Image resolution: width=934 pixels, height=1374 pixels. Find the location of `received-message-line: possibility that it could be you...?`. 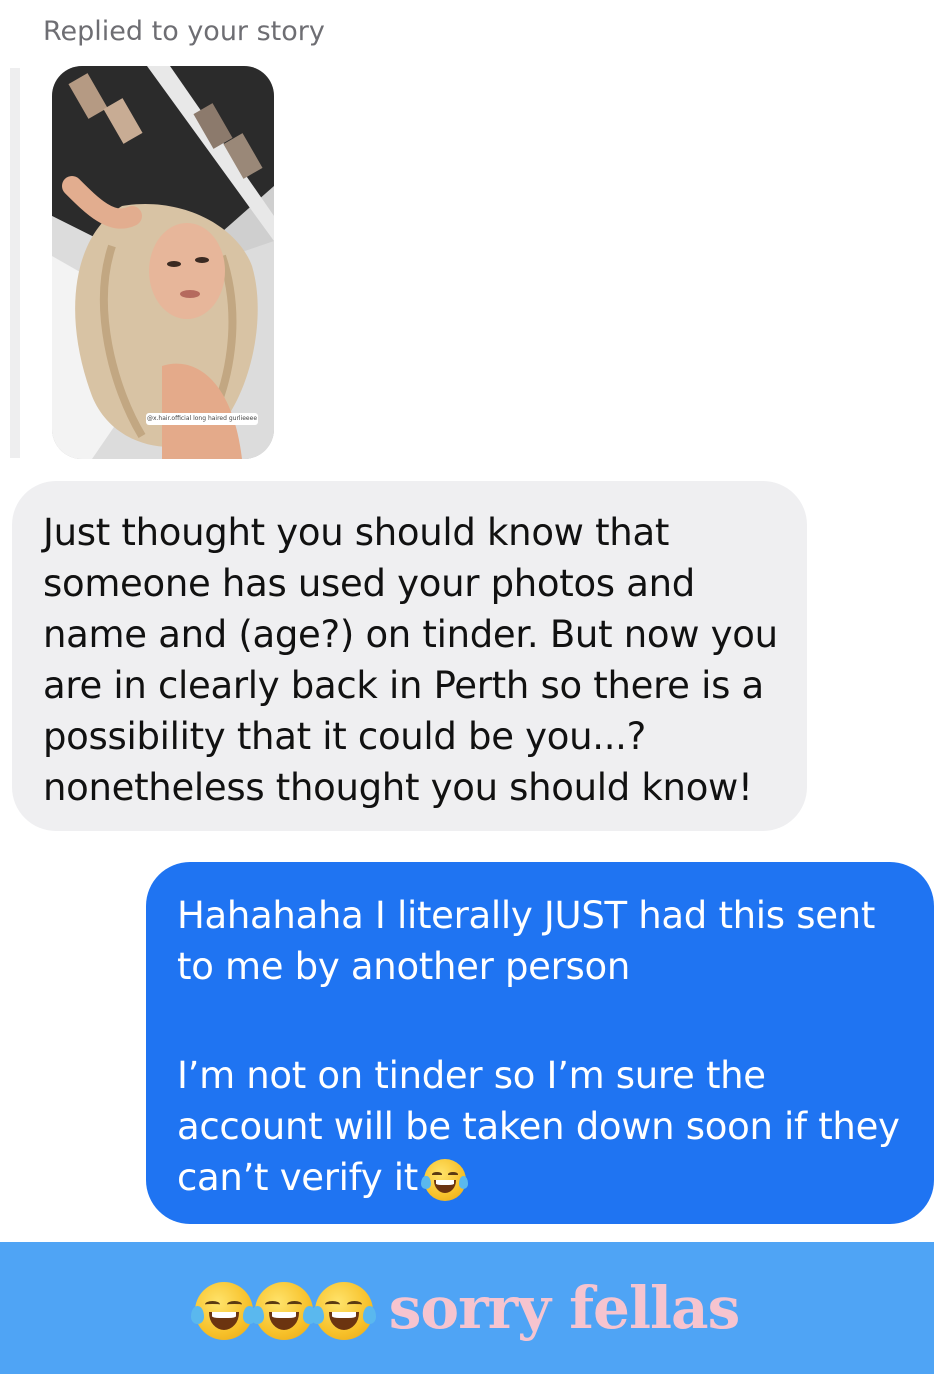

received-message-line: possibility that it could be you...? is located at coordinates (344, 736).